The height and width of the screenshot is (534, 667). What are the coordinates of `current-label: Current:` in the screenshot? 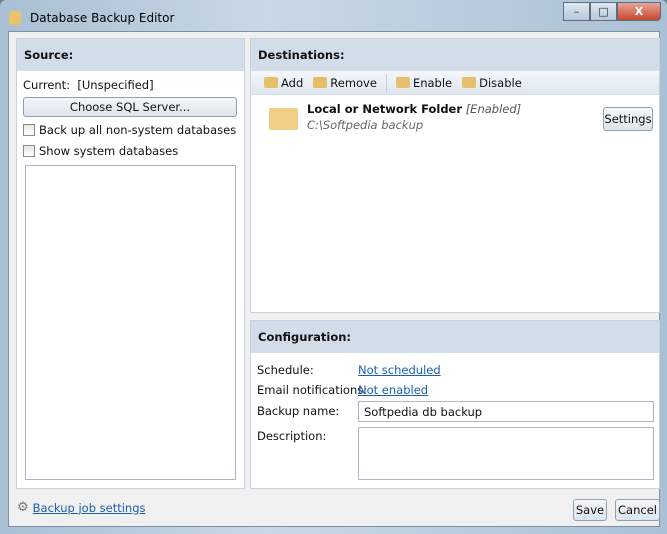 It's located at (47, 85).